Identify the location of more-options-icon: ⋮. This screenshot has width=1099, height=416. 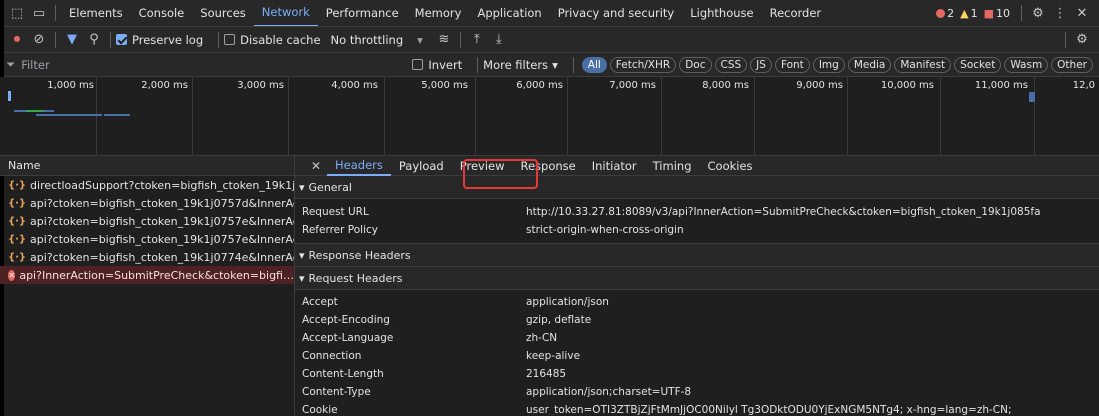
(1060, 13).